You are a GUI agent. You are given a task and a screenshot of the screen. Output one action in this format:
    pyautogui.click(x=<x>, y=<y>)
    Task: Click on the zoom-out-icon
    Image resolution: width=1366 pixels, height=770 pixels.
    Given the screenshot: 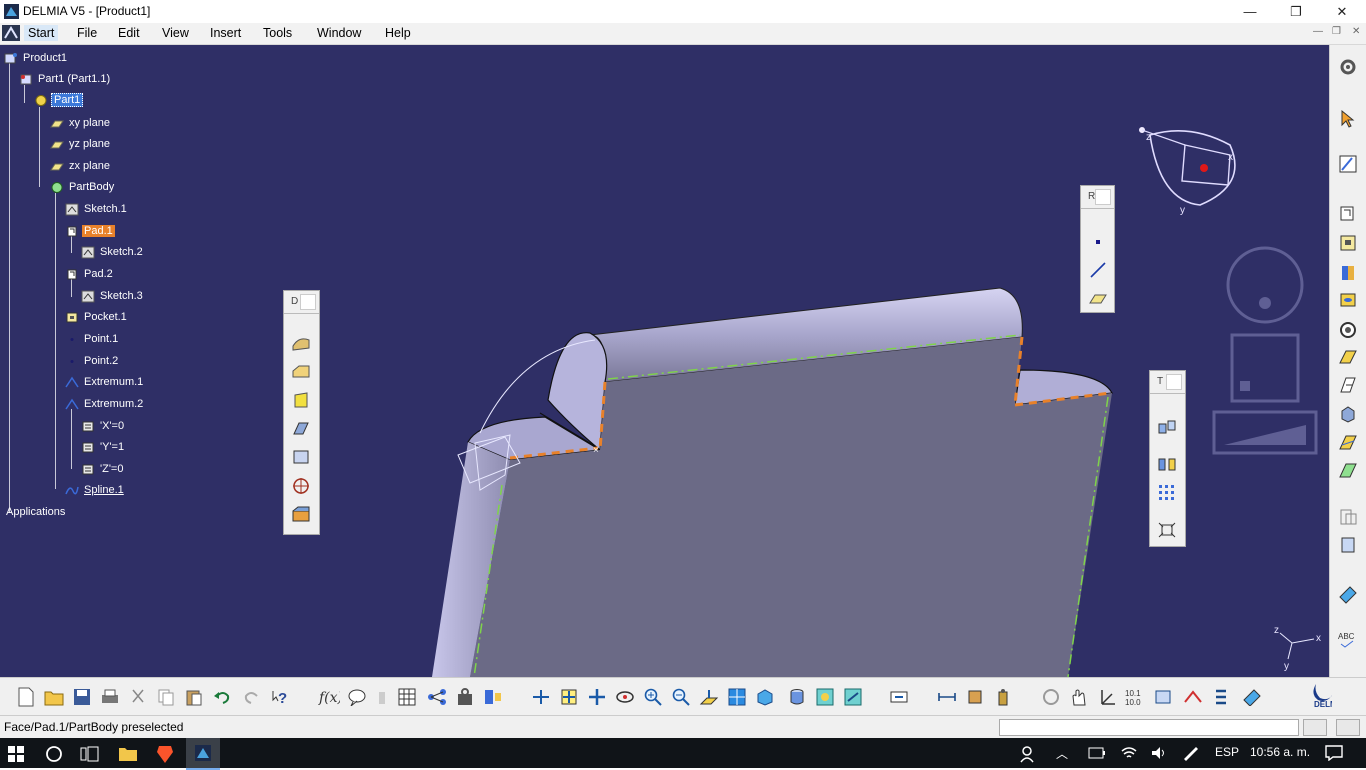 What is the action you would take?
    pyautogui.click(x=681, y=697)
    